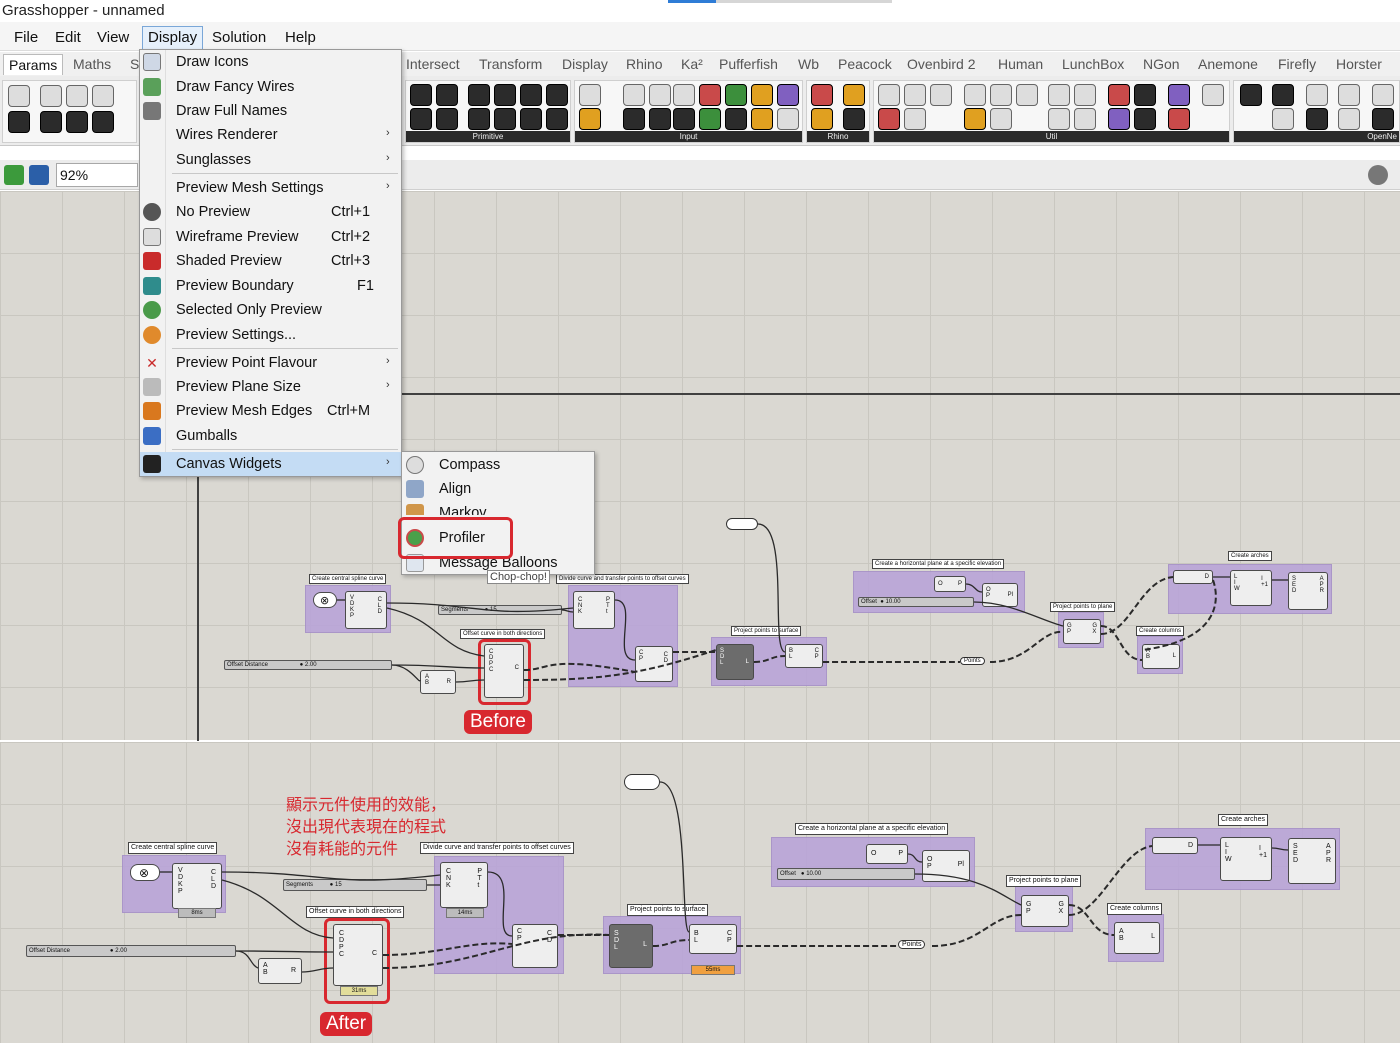 This screenshot has height=1043, width=1400. I want to click on tab-human: Human, so click(1020, 64).